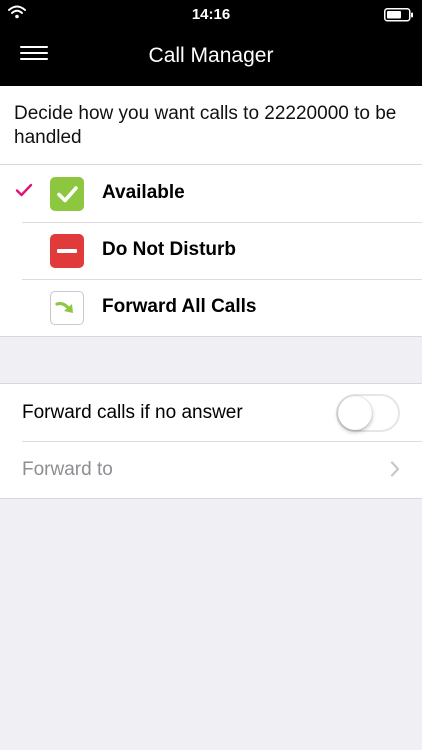 The width and height of the screenshot is (422, 750). What do you see at coordinates (355, 413) in the screenshot?
I see `toggle-knob` at bounding box center [355, 413].